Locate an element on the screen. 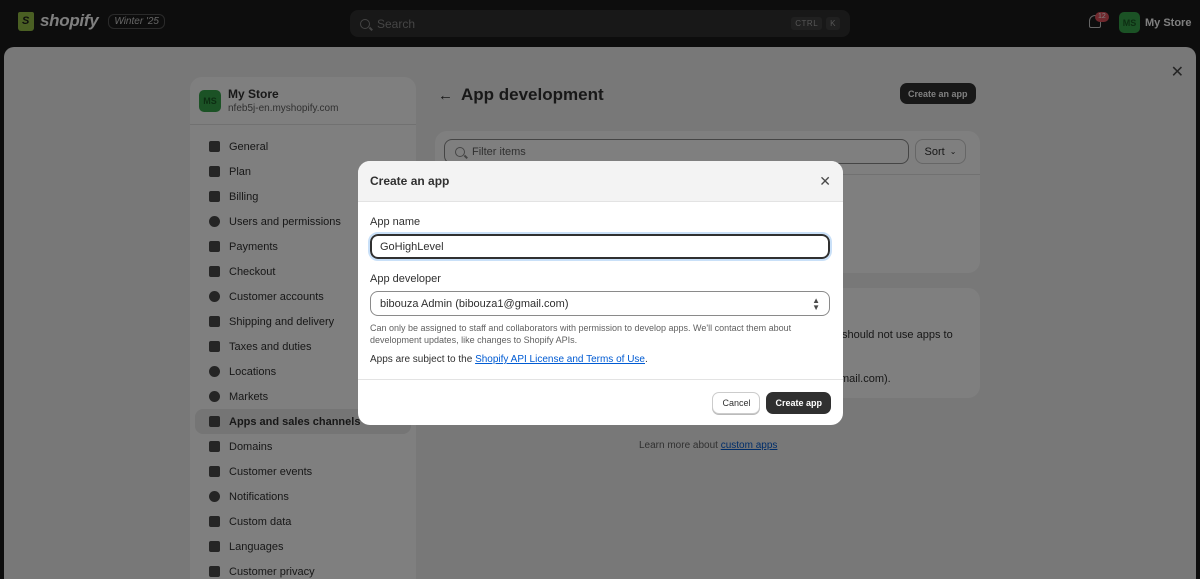 The image size is (1200, 579). create-app-button: Create app is located at coordinates (798, 402).